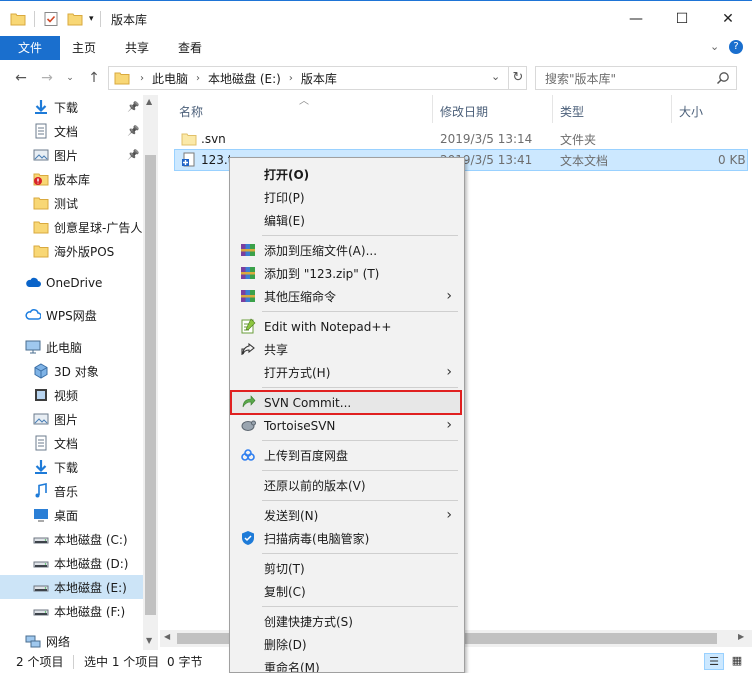 This screenshot has width=752, height=673. What do you see at coordinates (347, 425) in the screenshot?
I see `menu-item: TortoiseSVN ›` at bounding box center [347, 425].